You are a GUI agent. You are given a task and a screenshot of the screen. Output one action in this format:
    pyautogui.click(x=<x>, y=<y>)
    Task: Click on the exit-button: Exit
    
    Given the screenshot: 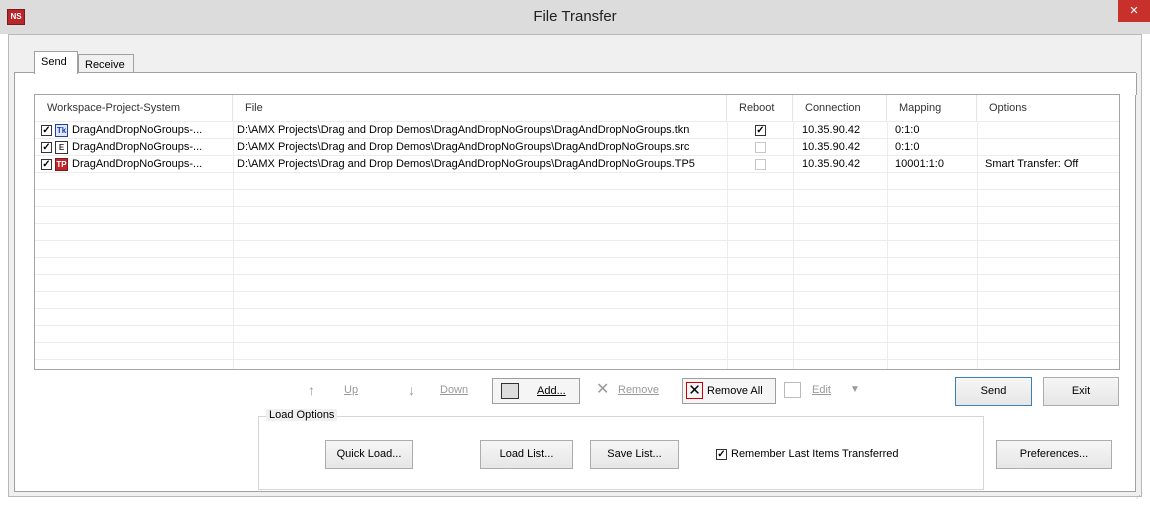 What is the action you would take?
    pyautogui.click(x=1081, y=391)
    